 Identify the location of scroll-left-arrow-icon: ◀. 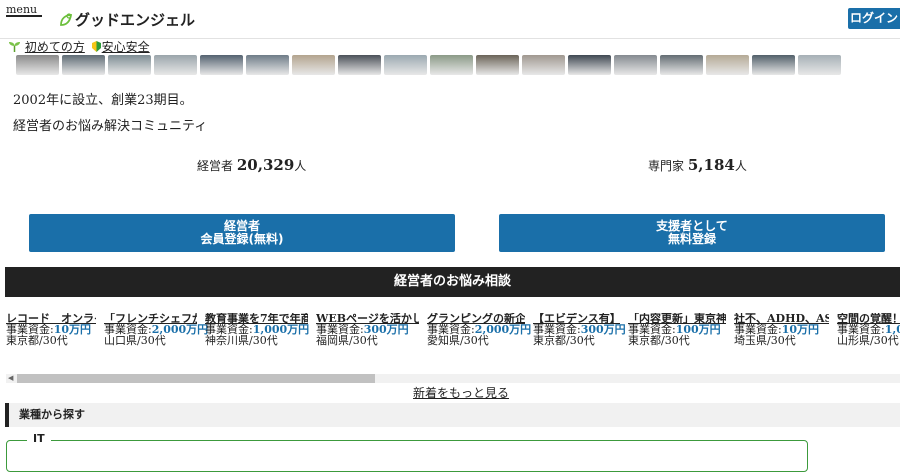
(10, 378).